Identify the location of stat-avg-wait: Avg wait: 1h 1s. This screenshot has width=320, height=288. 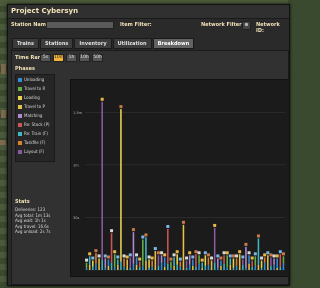
(30, 220).